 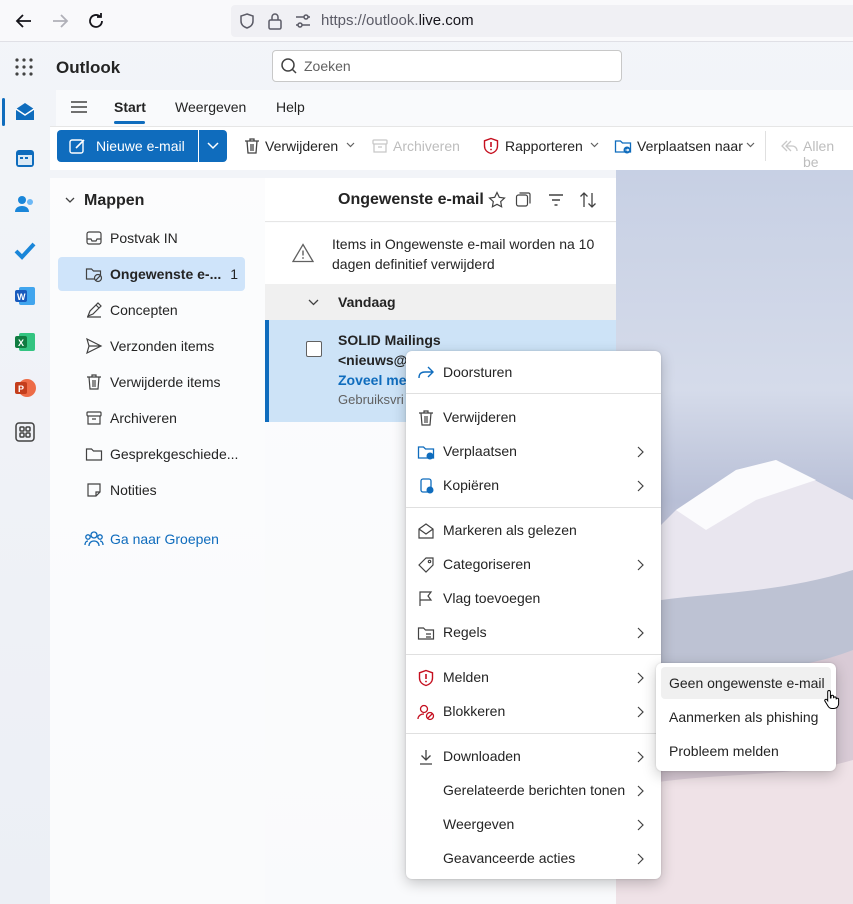 I want to click on excel-app-icon: X, so click(x=25, y=342).